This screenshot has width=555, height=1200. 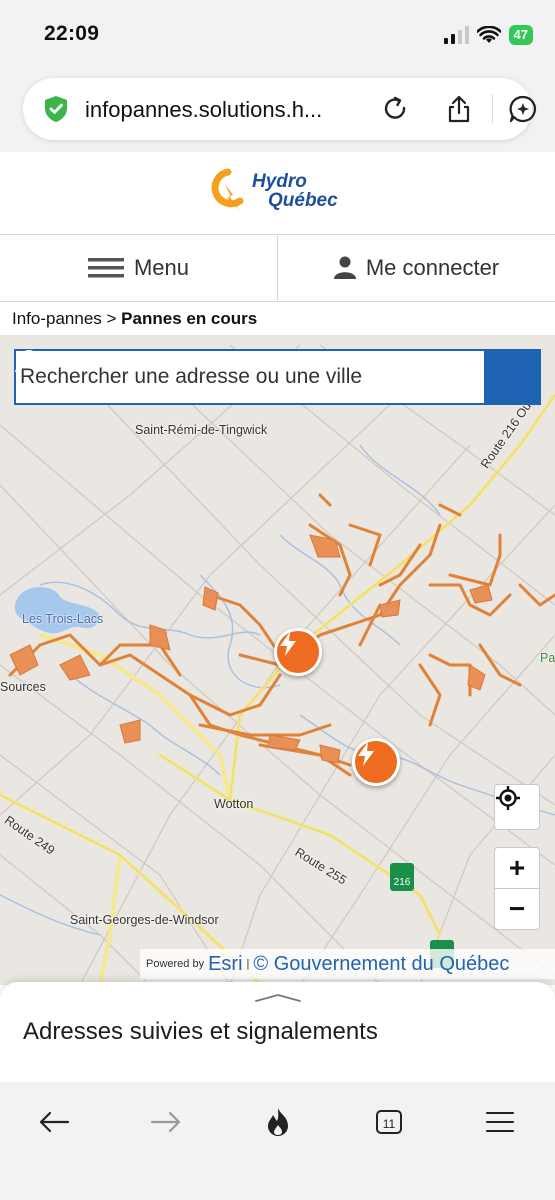 I want to click on zoom-out-button: −, so click(x=517, y=909).